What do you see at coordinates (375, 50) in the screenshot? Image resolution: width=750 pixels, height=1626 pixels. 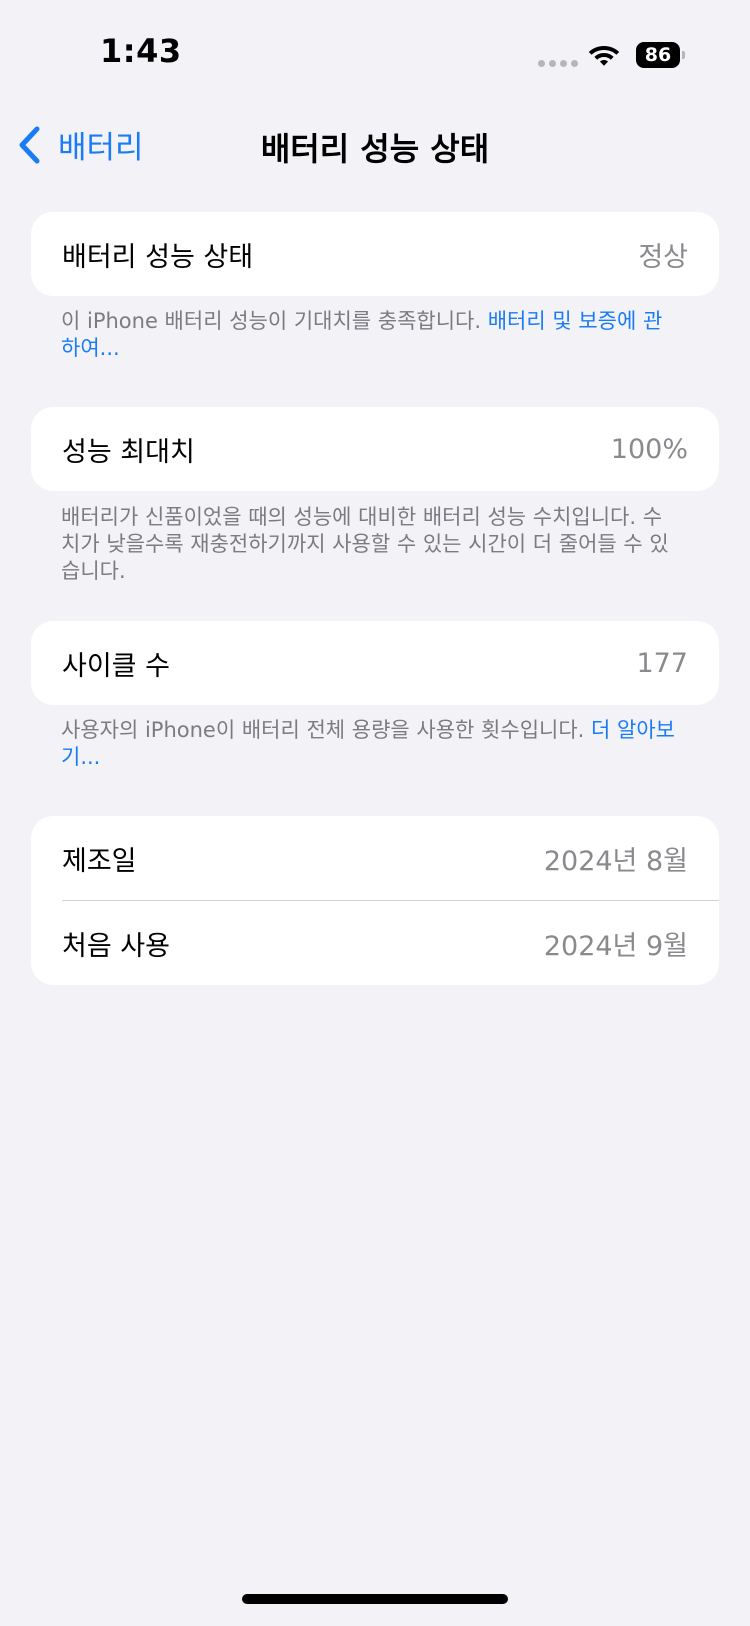 I see `status-bar: 1:43 86` at bounding box center [375, 50].